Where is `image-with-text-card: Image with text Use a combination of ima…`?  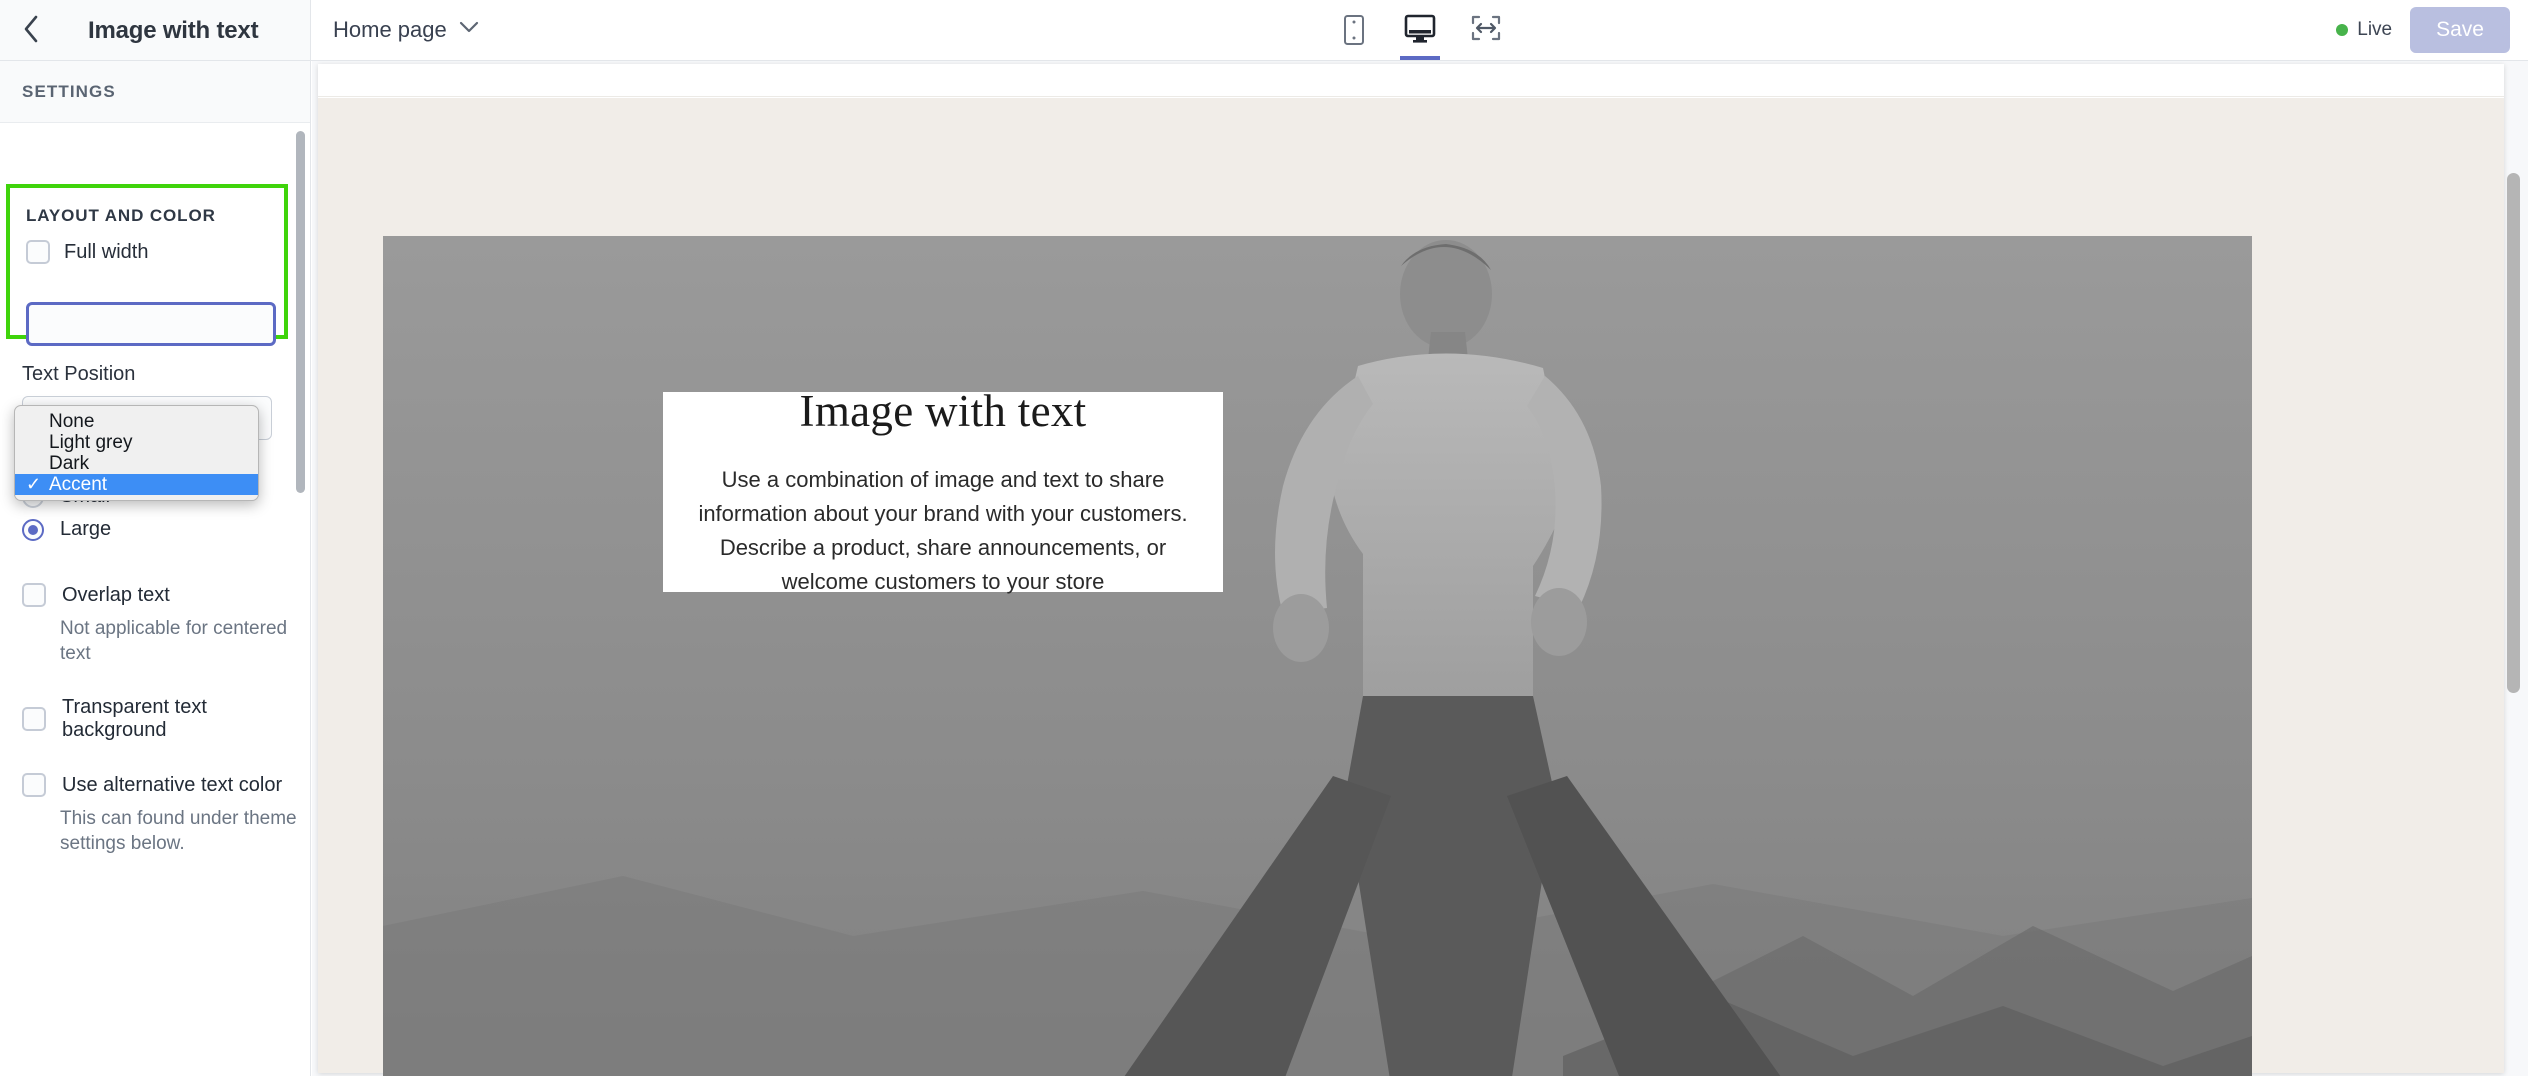
image-with-text-card: Image with text Use a combination of ima… is located at coordinates (943, 490).